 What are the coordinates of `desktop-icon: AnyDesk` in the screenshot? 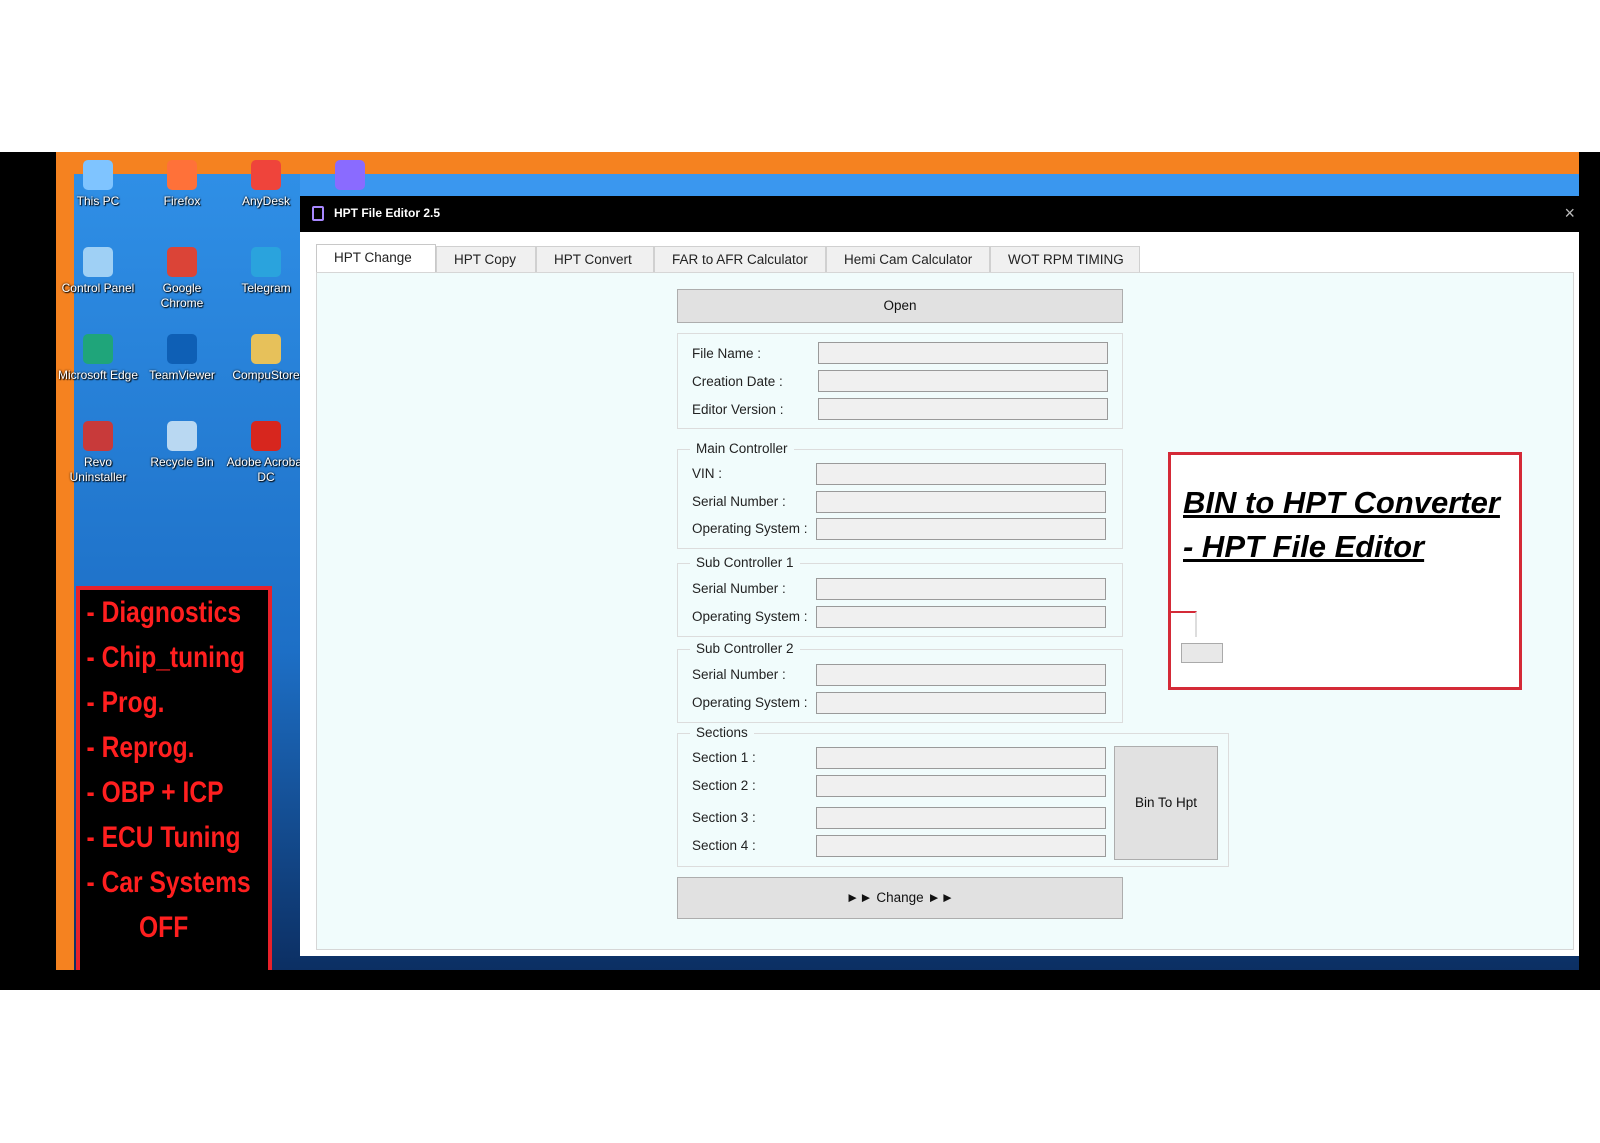 It's located at (266, 184).